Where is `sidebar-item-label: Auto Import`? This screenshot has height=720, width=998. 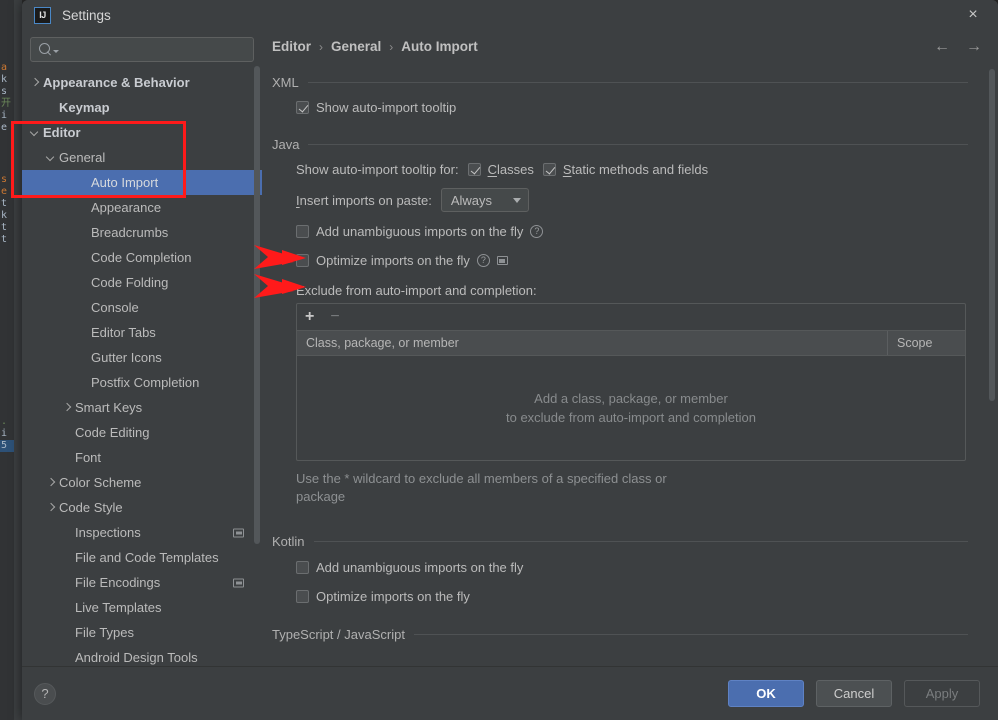
sidebar-item-label: Auto Import is located at coordinates (125, 182).